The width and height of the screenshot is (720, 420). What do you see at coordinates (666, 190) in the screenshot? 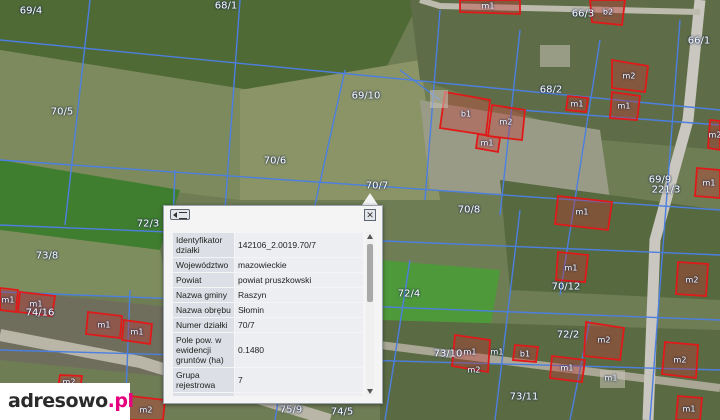
I see `parcel-label: 221/3` at bounding box center [666, 190].